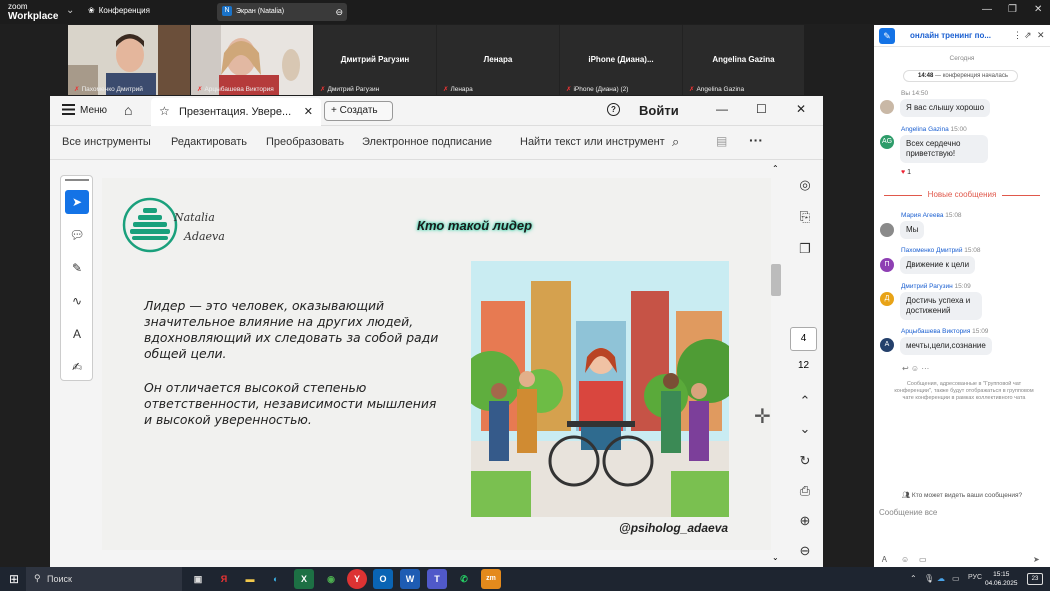  Describe the element at coordinates (236, 112) in the screenshot. I see `document-tab: ☆ Презентация. Увере... ✕` at that location.